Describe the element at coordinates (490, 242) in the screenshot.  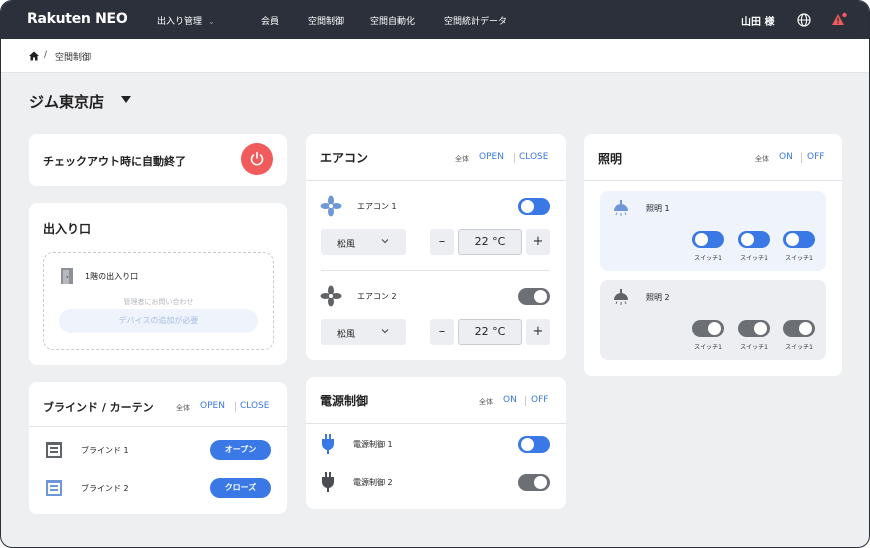
I see `aircon-1-temp-input: 22 °C` at that location.